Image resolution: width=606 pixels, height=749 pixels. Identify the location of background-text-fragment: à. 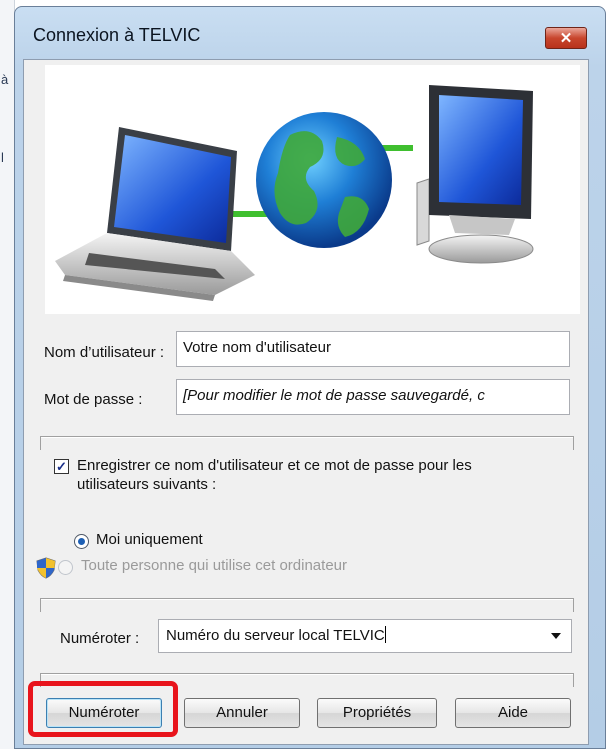
(5, 79).